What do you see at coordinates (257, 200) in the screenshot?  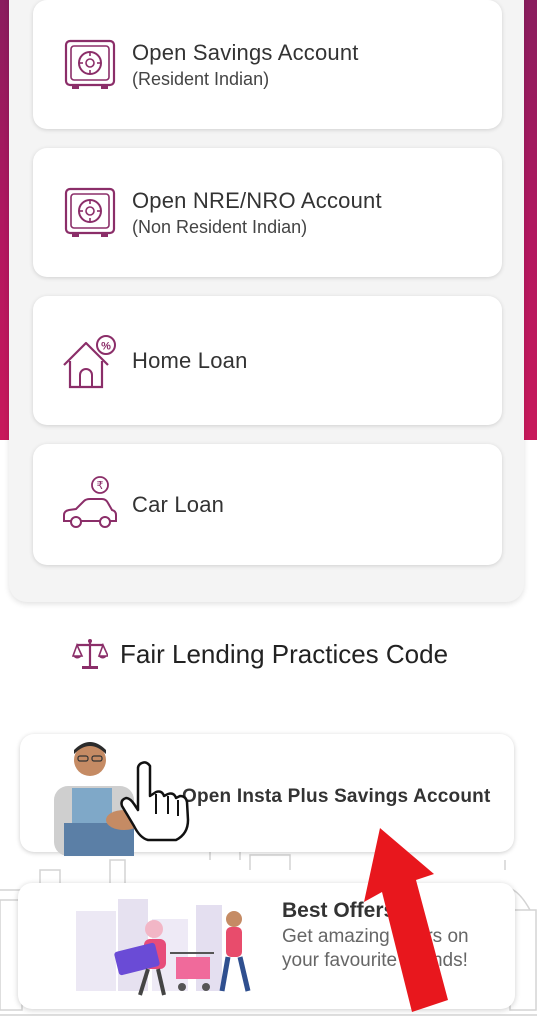 I see `card-title: Open NRE/NRO Account` at bounding box center [257, 200].